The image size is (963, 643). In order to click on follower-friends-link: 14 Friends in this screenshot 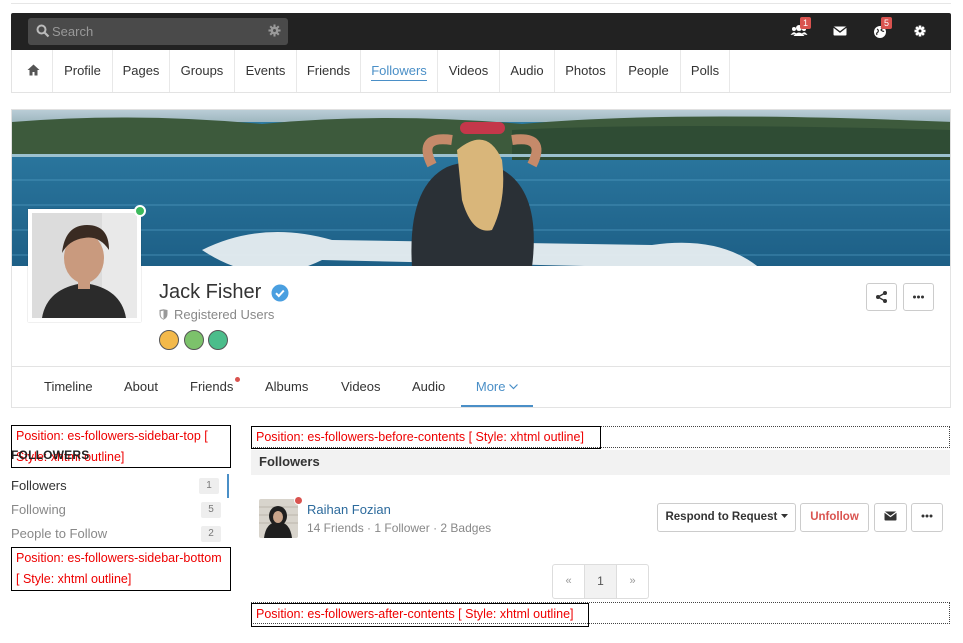, I will do `click(335, 528)`.